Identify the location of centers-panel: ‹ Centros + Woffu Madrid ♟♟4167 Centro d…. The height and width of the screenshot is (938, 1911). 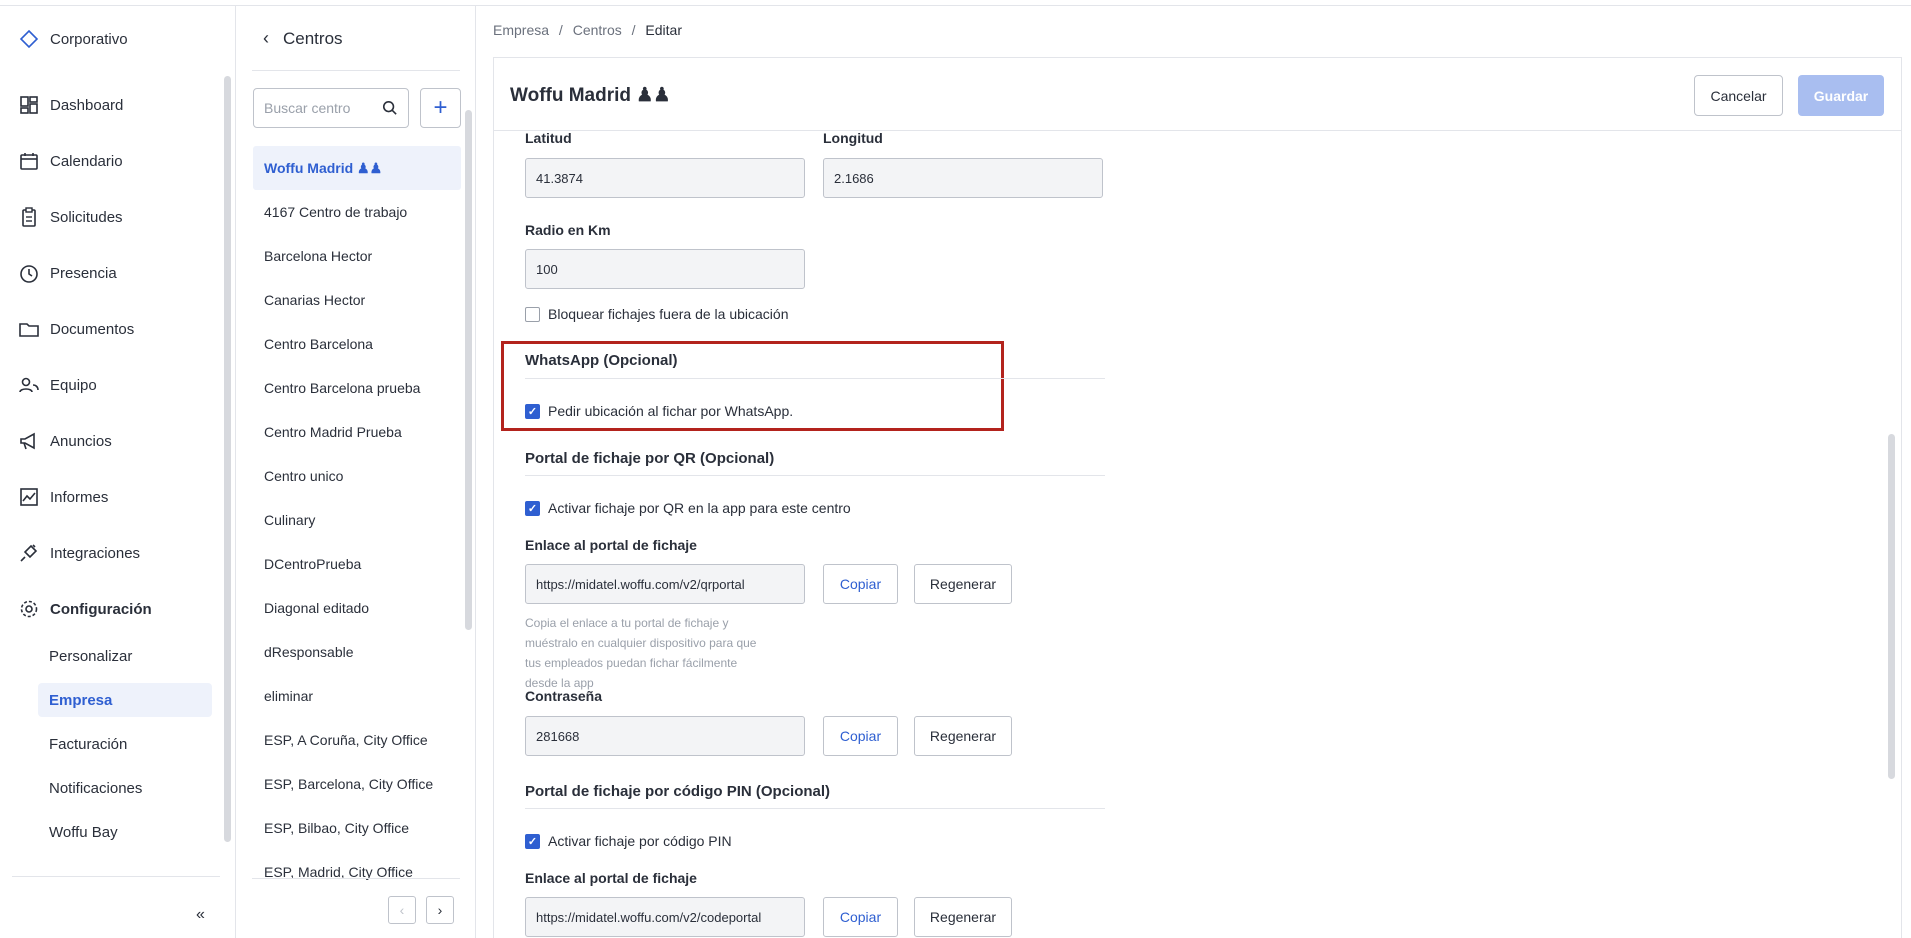
(356, 472).